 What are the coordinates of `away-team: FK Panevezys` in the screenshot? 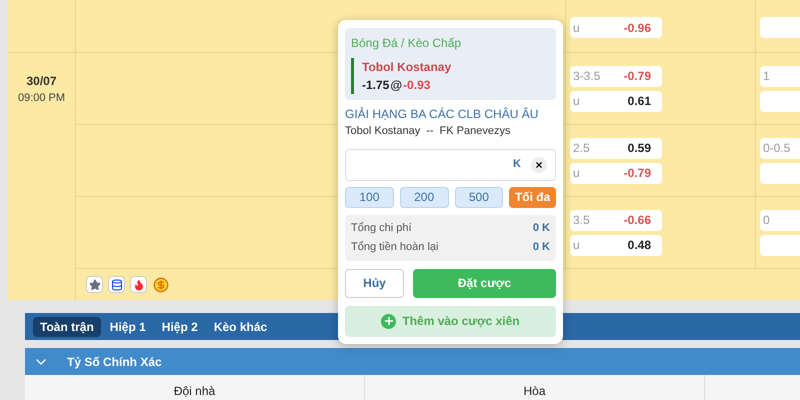 It's located at (475, 131).